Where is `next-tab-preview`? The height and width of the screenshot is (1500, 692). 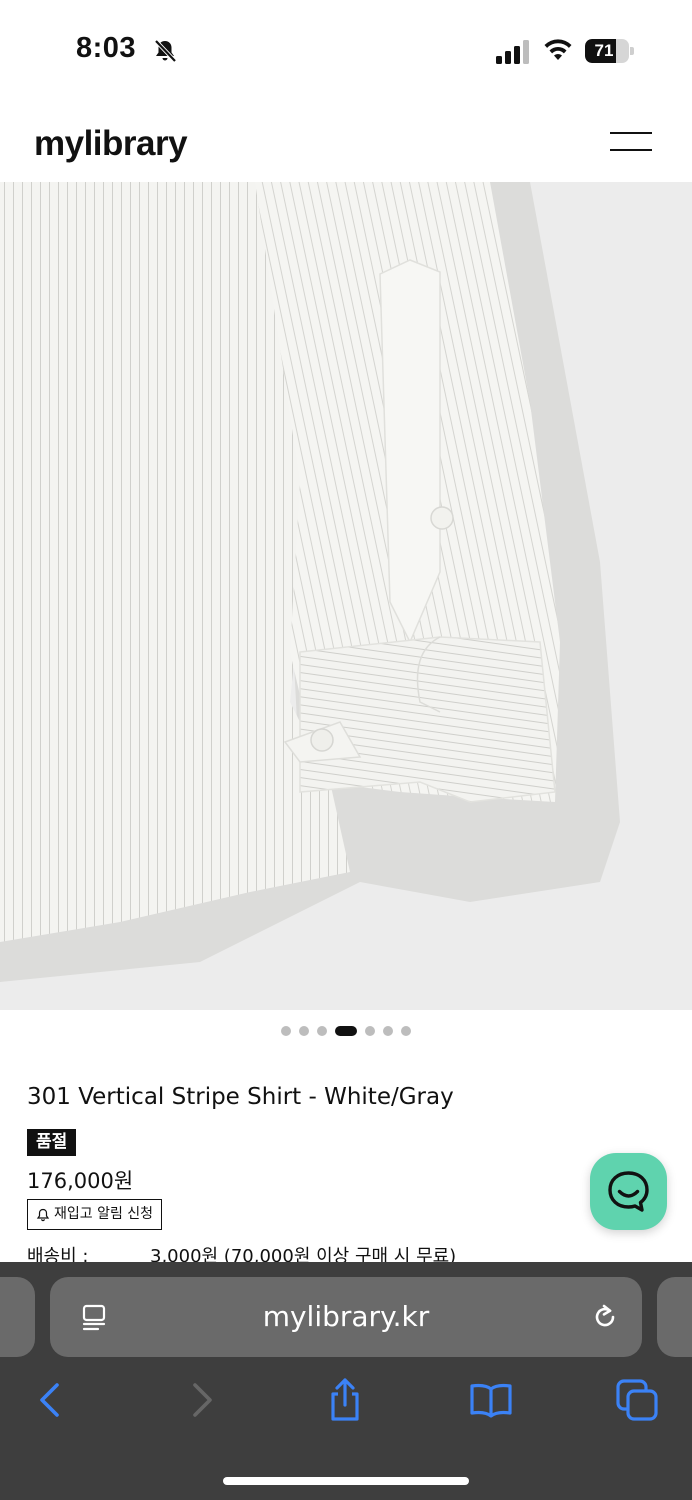 next-tab-preview is located at coordinates (674, 1317).